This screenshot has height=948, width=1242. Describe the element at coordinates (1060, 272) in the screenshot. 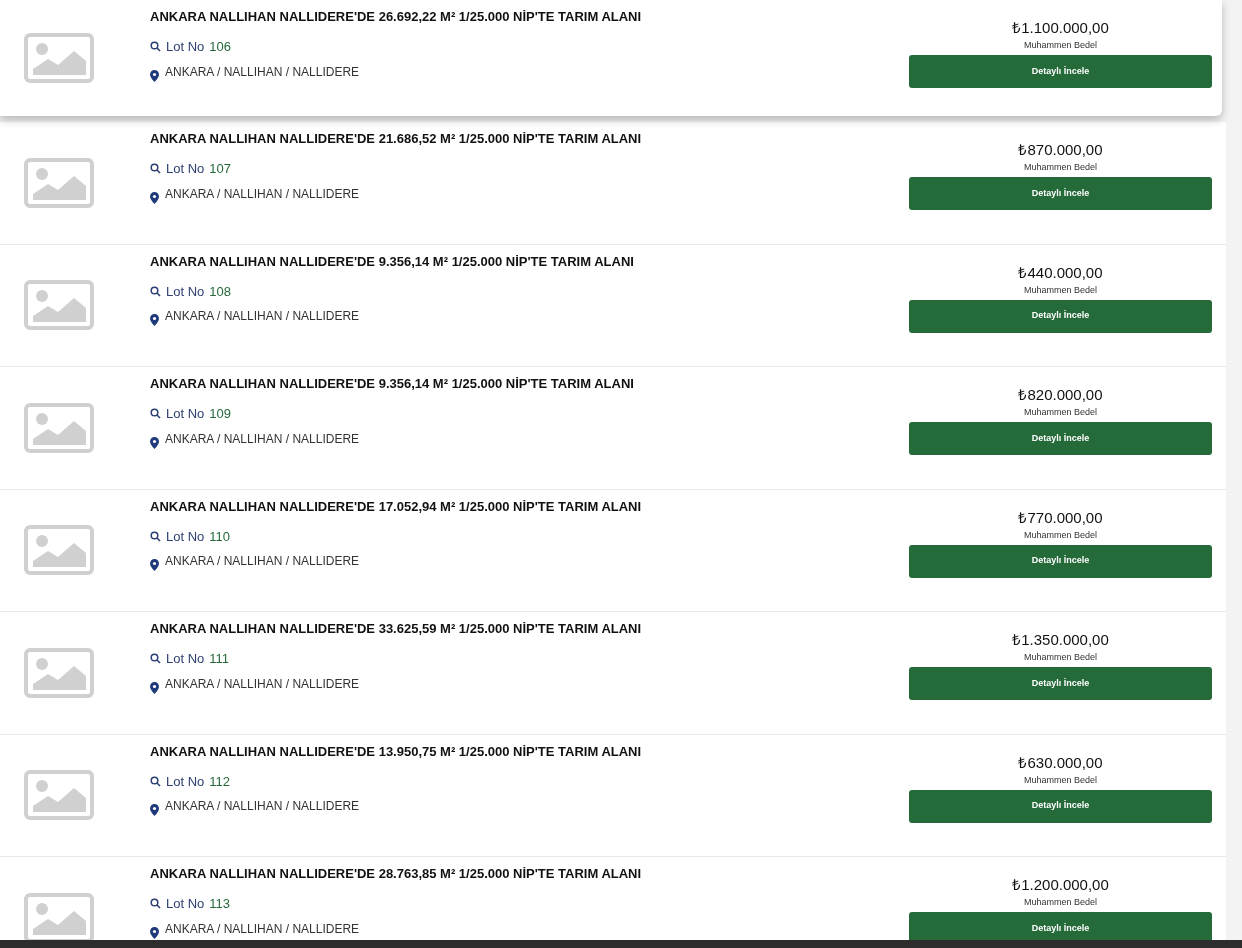

I see `price: ₺440.000,00` at that location.